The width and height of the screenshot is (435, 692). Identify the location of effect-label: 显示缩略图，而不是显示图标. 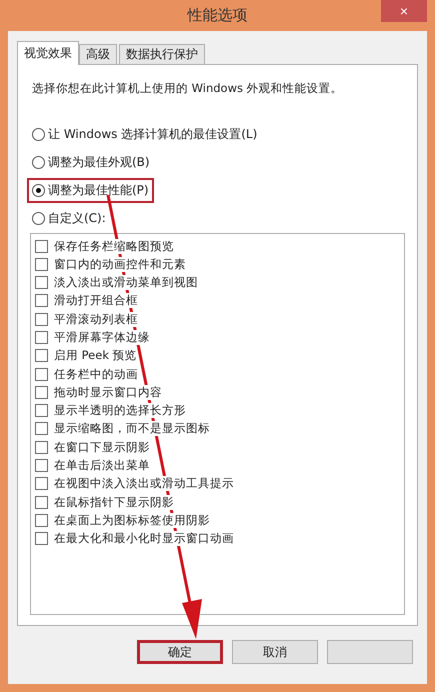
(132, 428).